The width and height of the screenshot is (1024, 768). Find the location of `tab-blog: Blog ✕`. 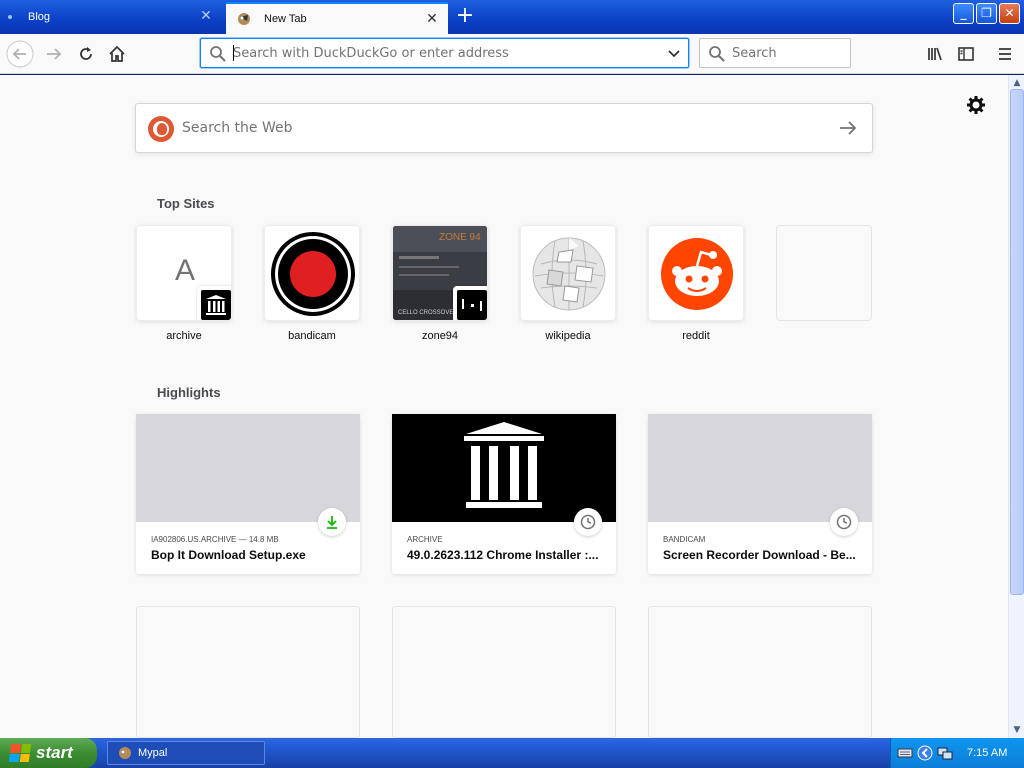

tab-blog: Blog ✕ is located at coordinates (111, 17).